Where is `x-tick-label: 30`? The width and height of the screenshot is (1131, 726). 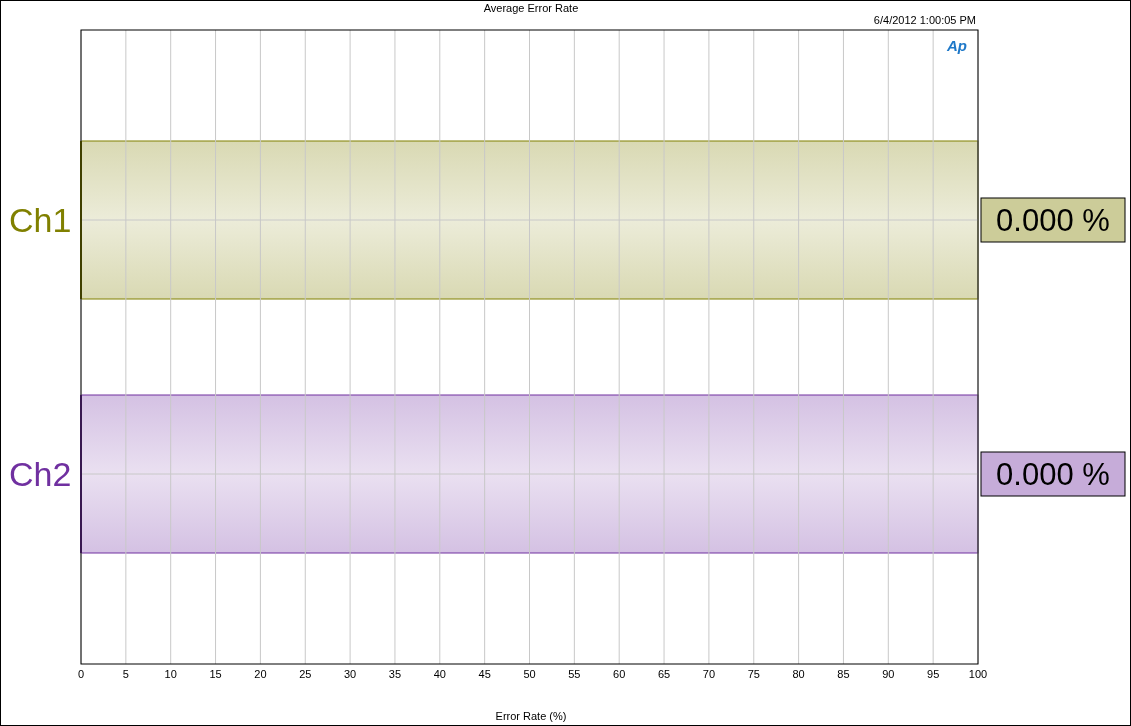 x-tick-label: 30 is located at coordinates (350, 674).